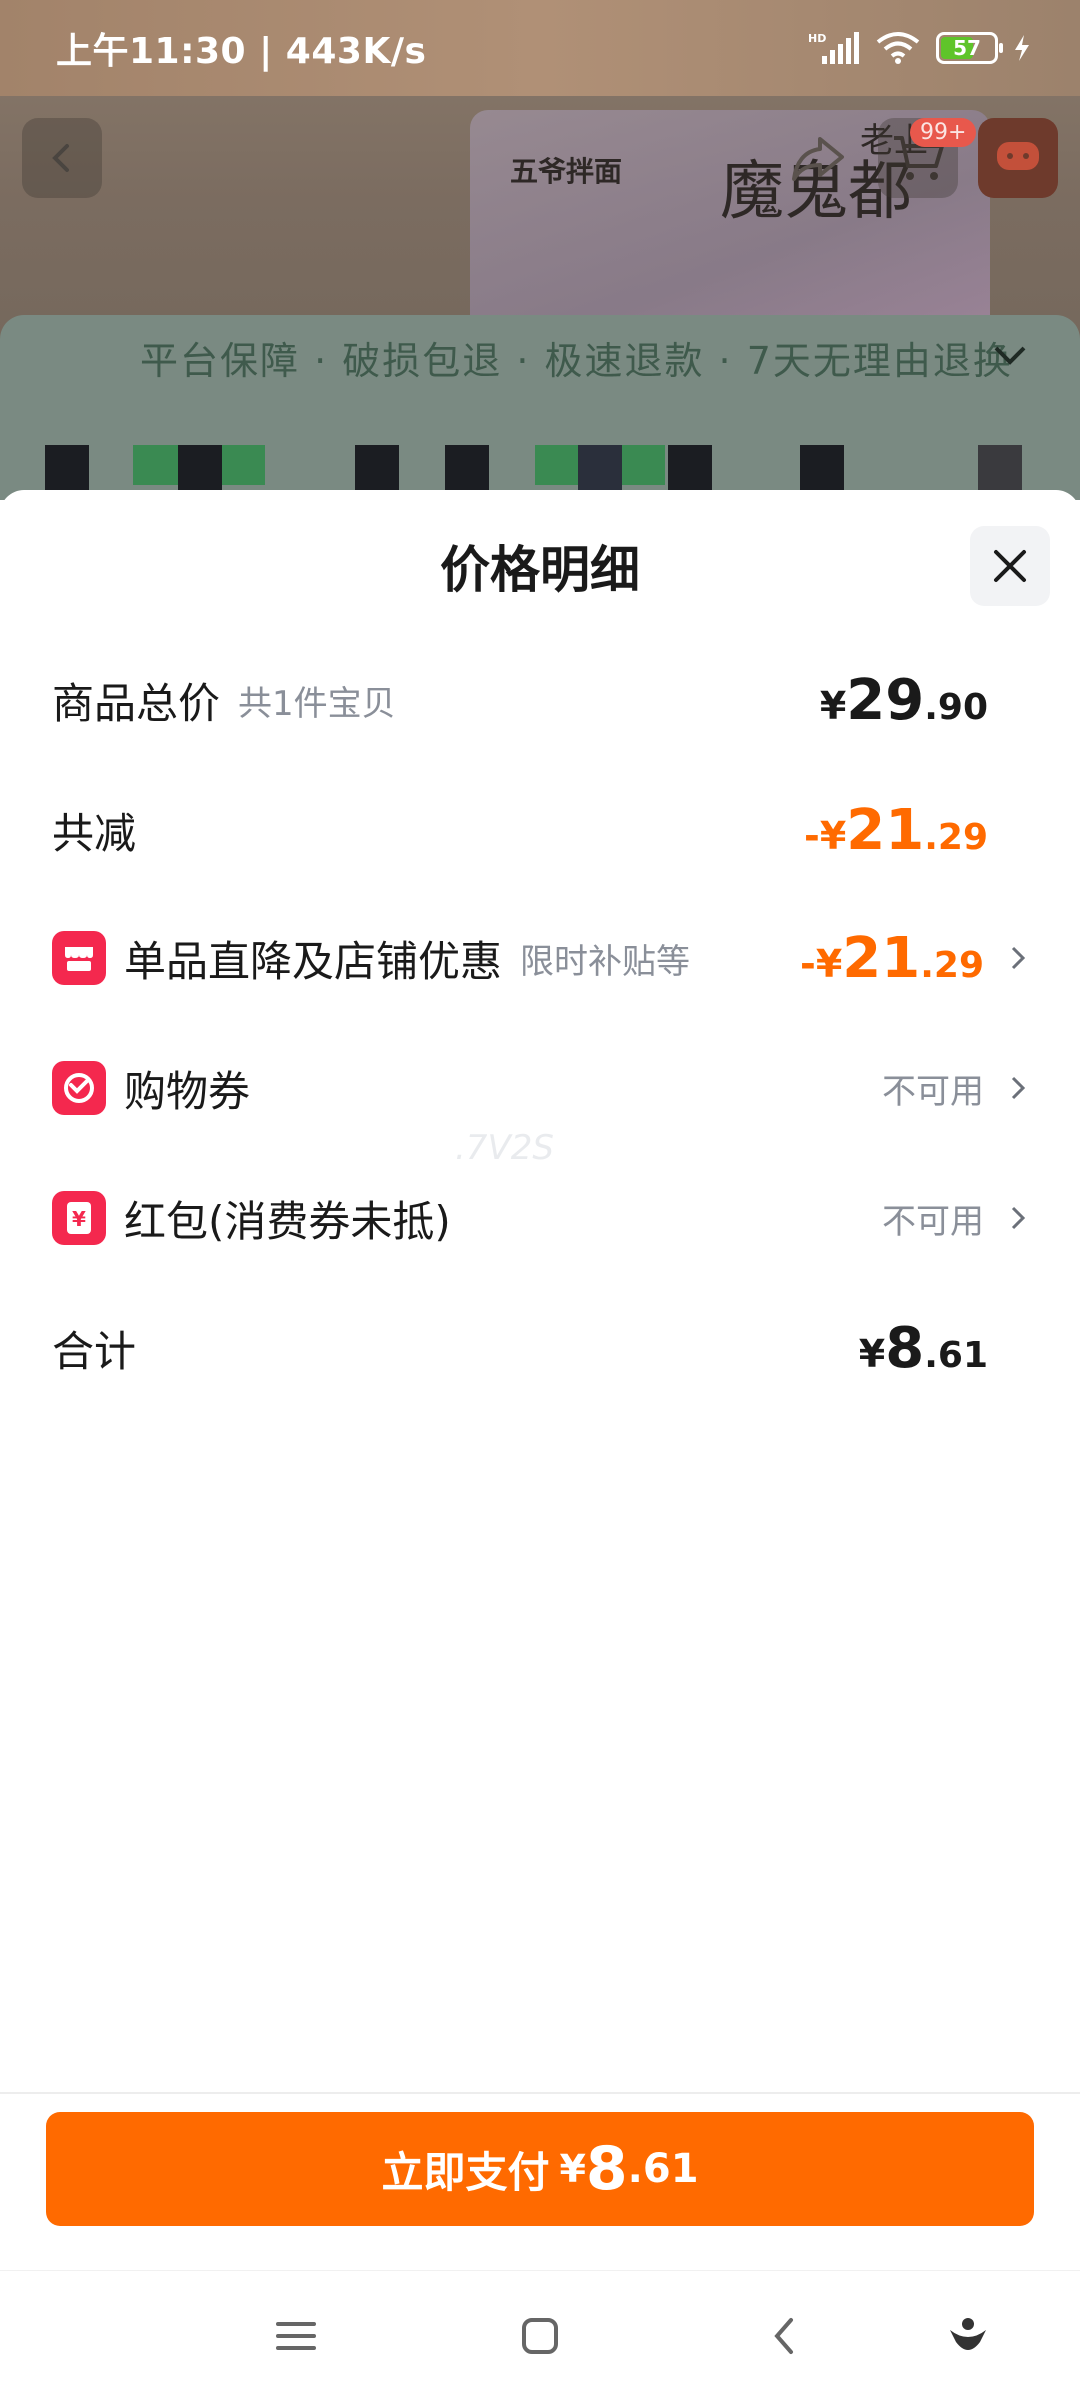 The width and height of the screenshot is (1080, 2400). What do you see at coordinates (287, 1221) in the screenshot?
I see `row-label: 红包(消费券未抵)` at bounding box center [287, 1221].